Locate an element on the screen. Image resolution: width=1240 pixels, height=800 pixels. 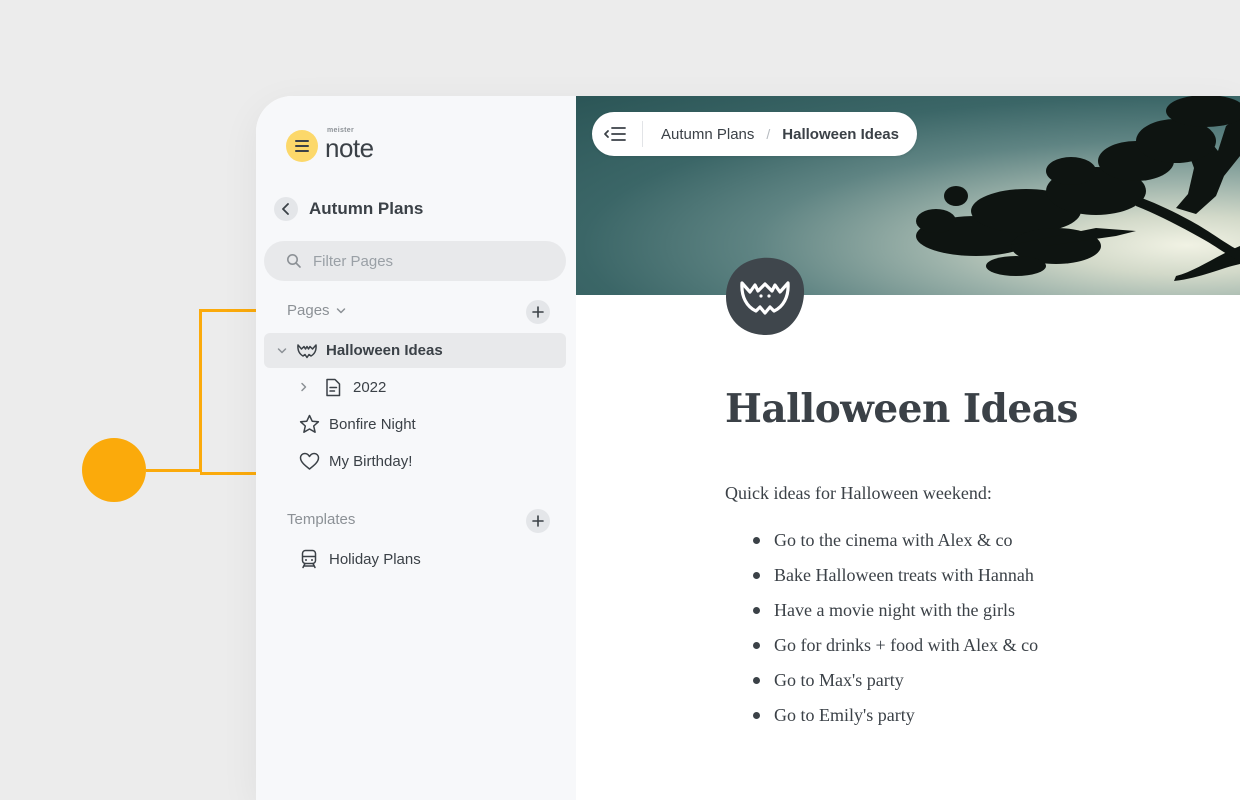
document-icon is located at coordinates (333, 387).